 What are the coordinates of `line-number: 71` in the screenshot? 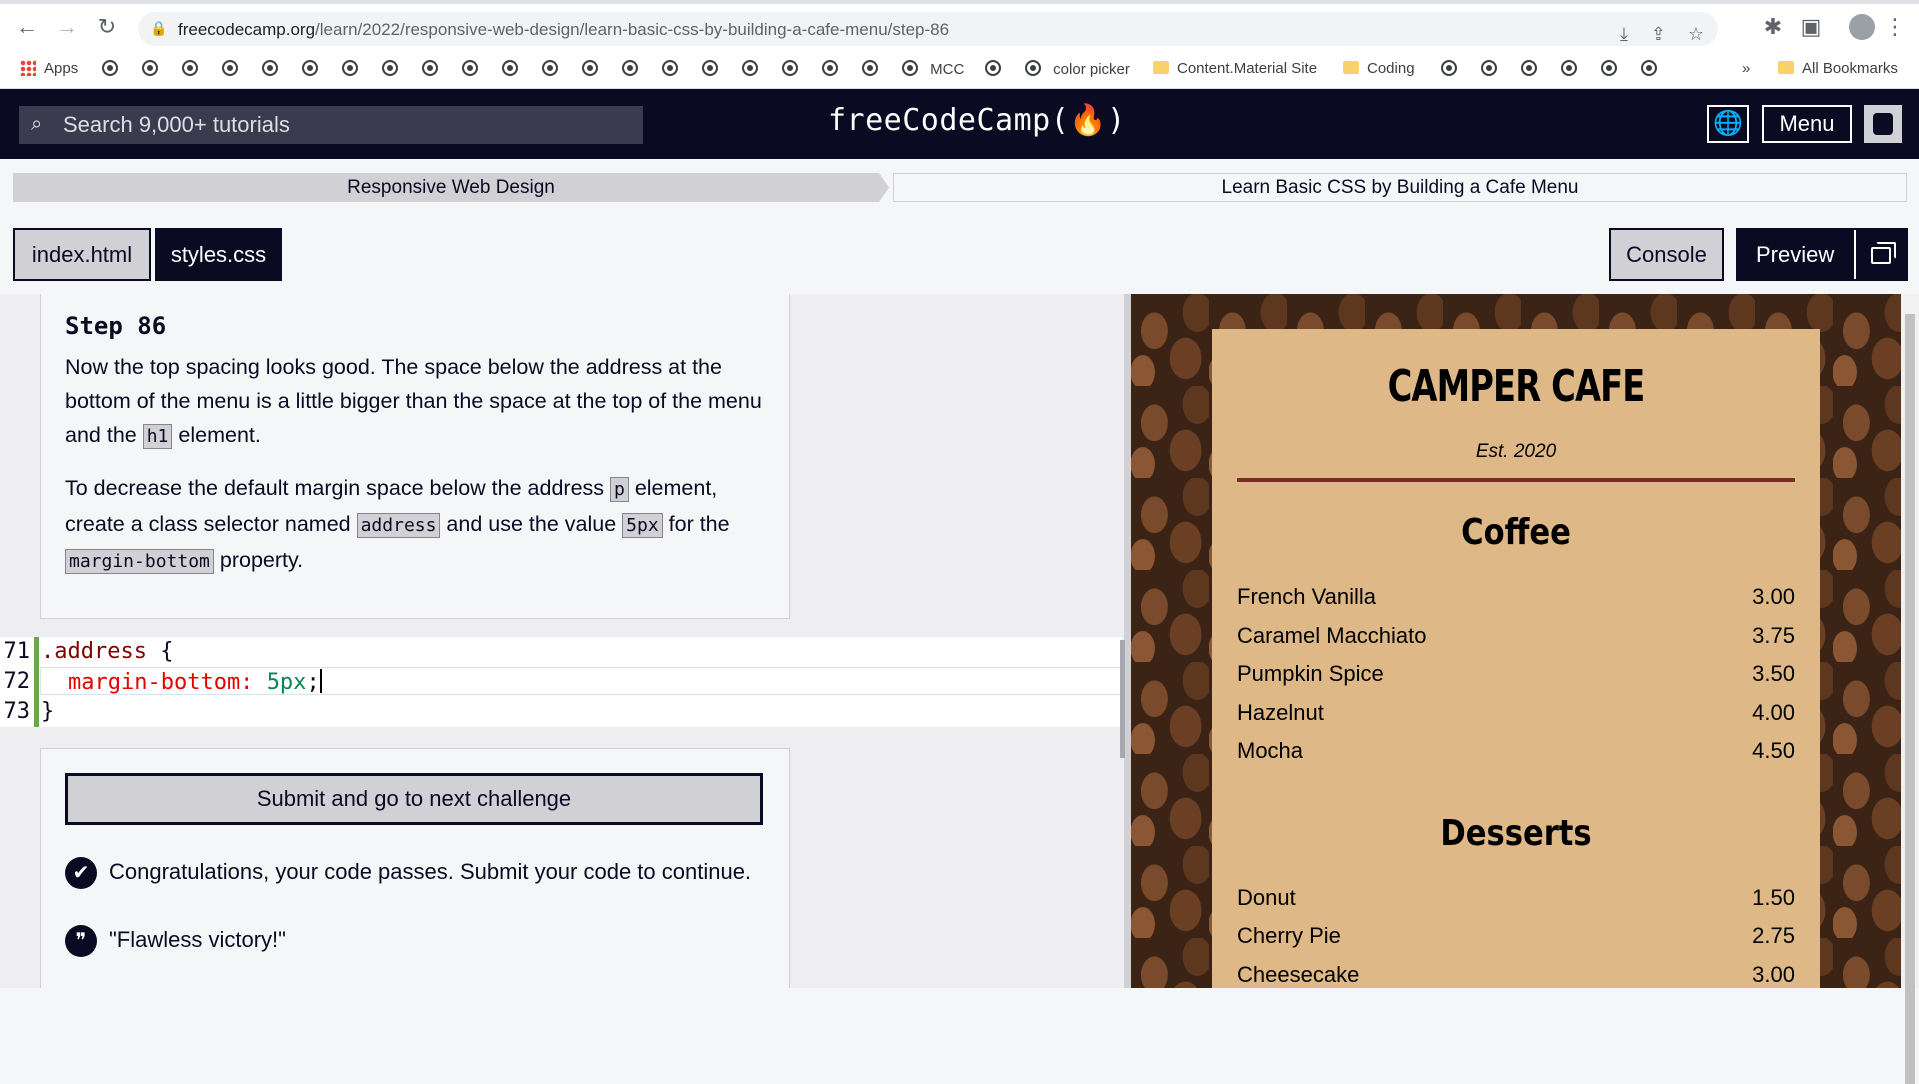 It's located at (17, 651).